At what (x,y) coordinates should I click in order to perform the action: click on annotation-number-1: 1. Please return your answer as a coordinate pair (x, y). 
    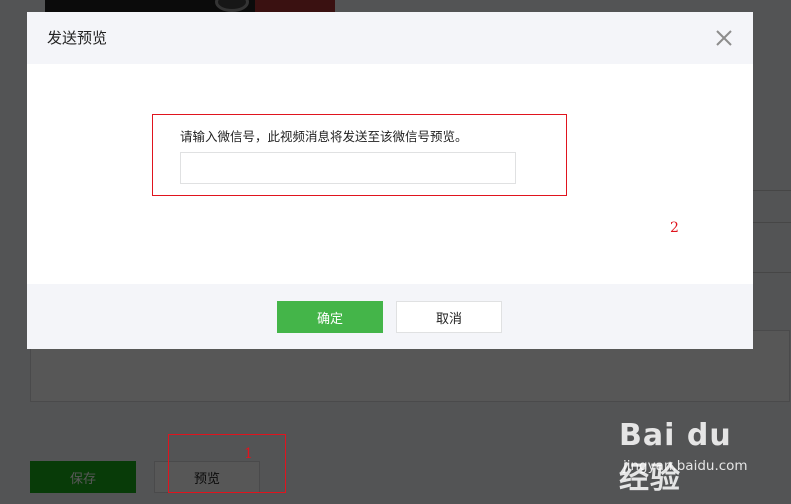
    Looking at the image, I should click on (248, 454).